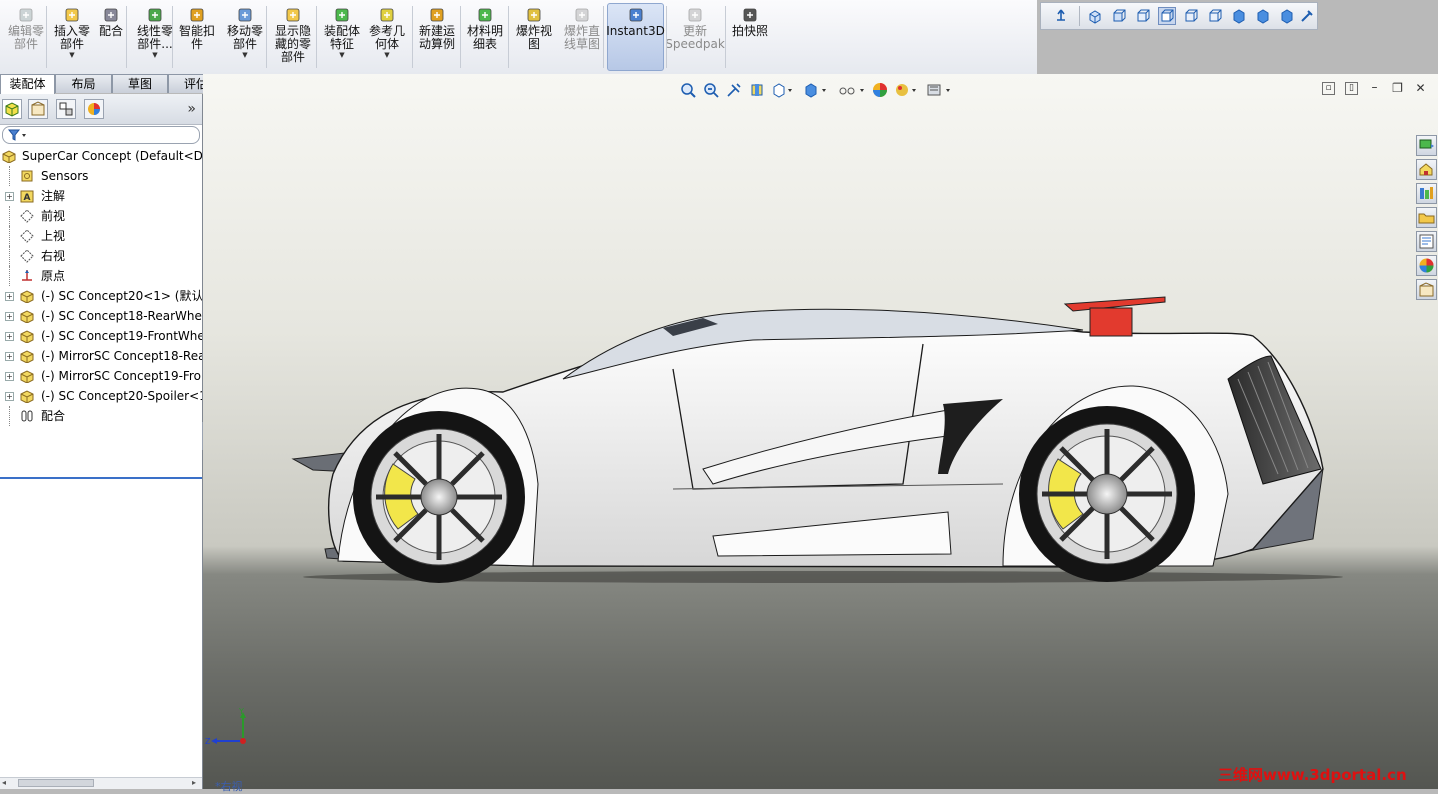 The height and width of the screenshot is (794, 1438). I want to click on scrollbar-thumb, so click(56, 783).